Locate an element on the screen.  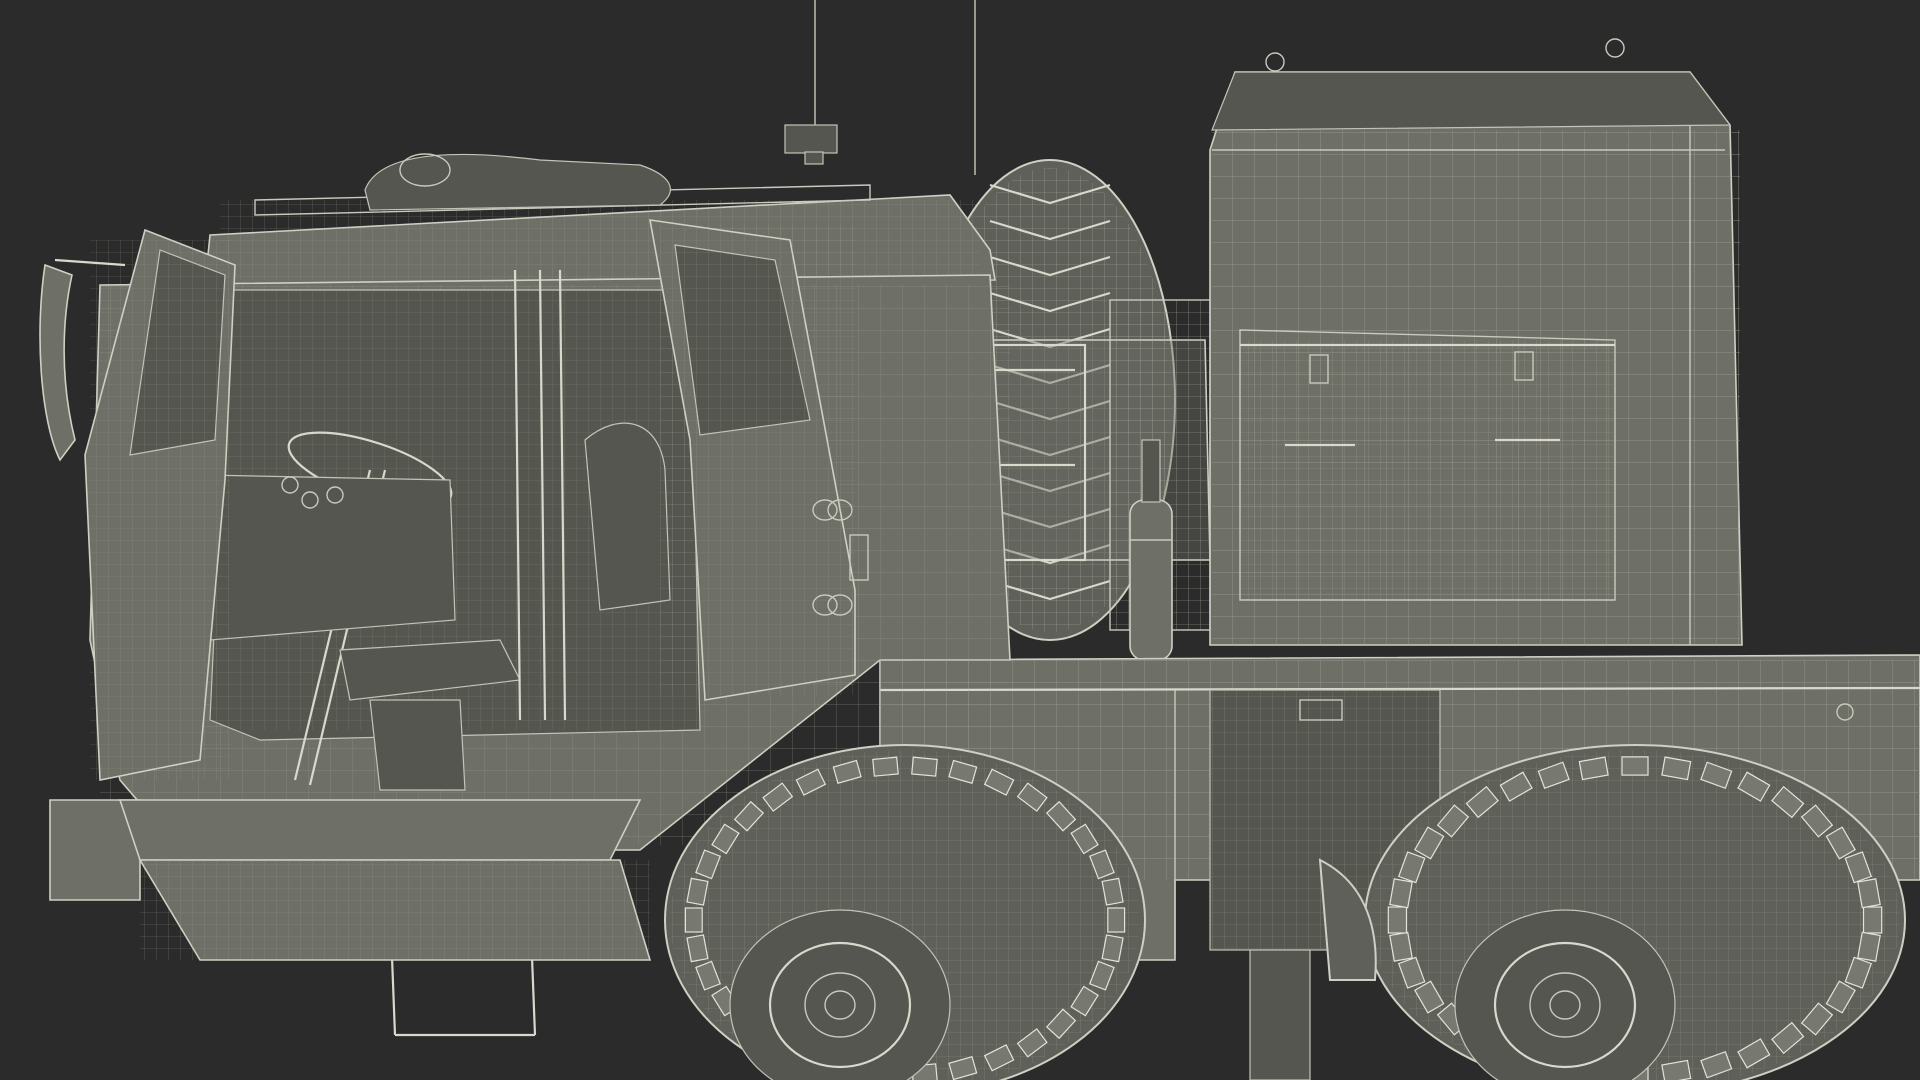
rear-wheel is located at coordinates (1635, 912).